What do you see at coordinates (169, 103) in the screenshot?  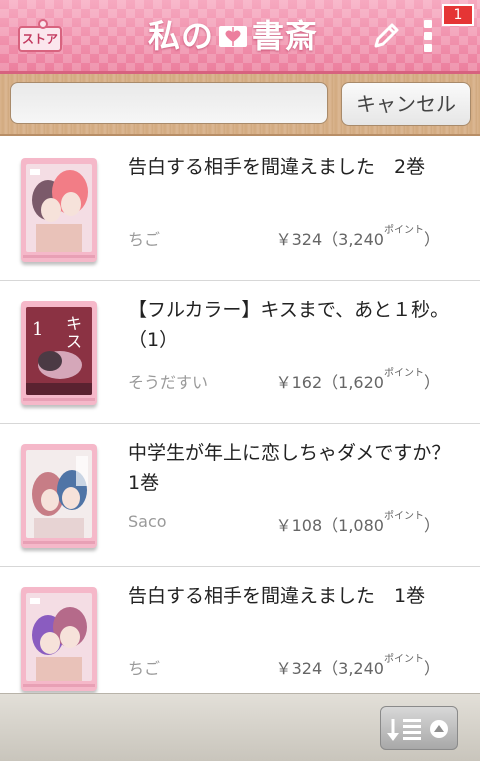 I see `search-input` at bounding box center [169, 103].